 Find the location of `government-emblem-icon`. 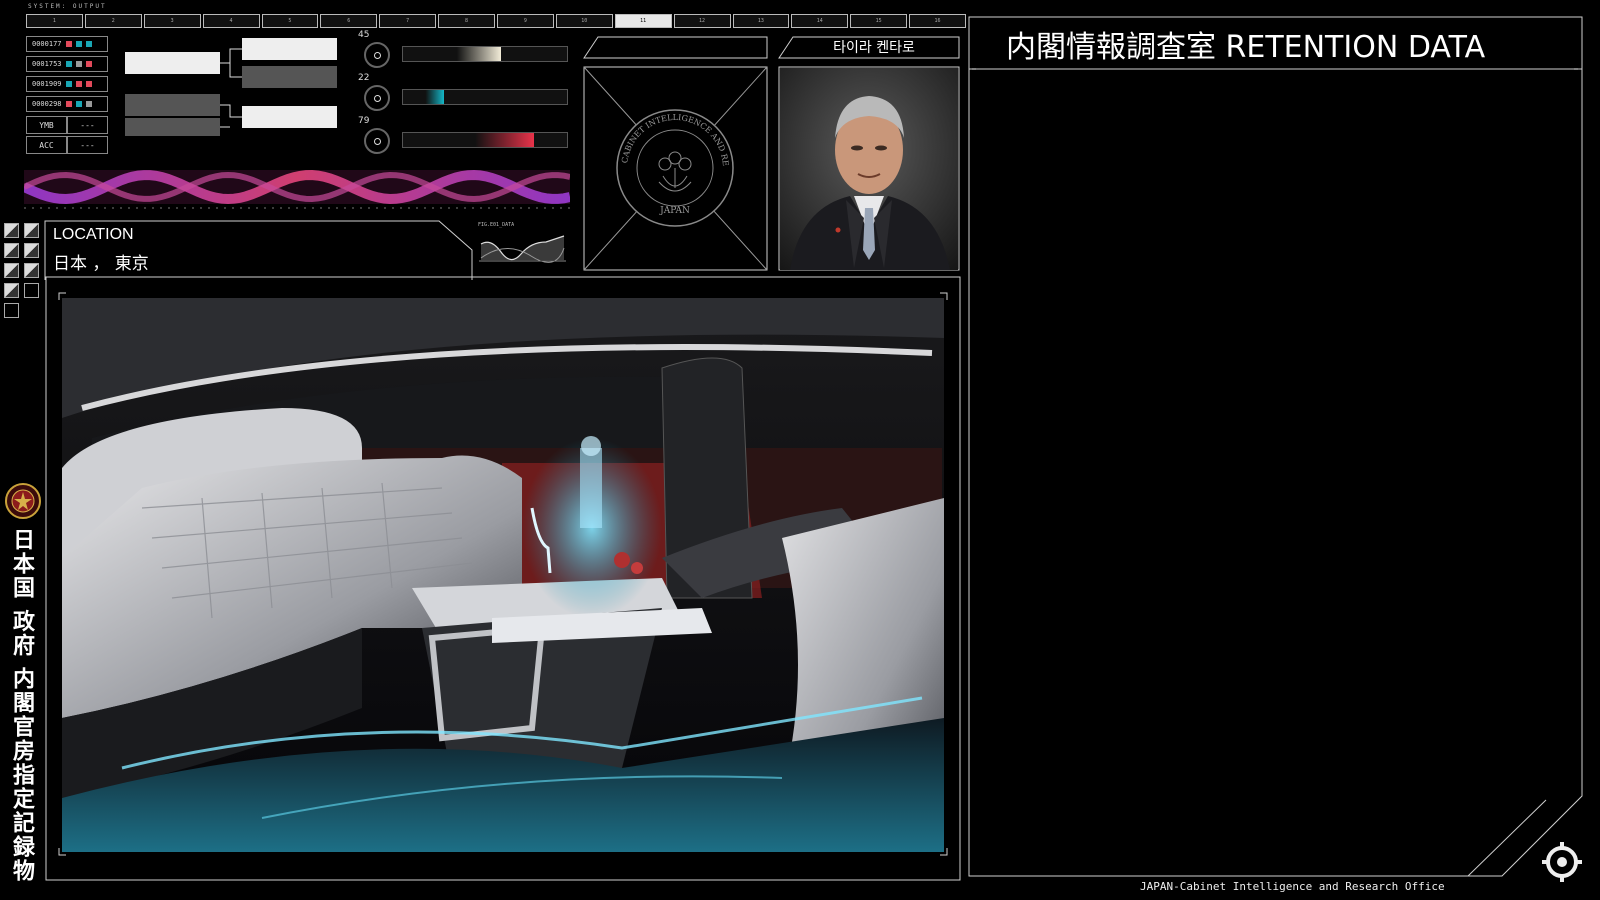

government-emblem-icon is located at coordinates (23, 501).